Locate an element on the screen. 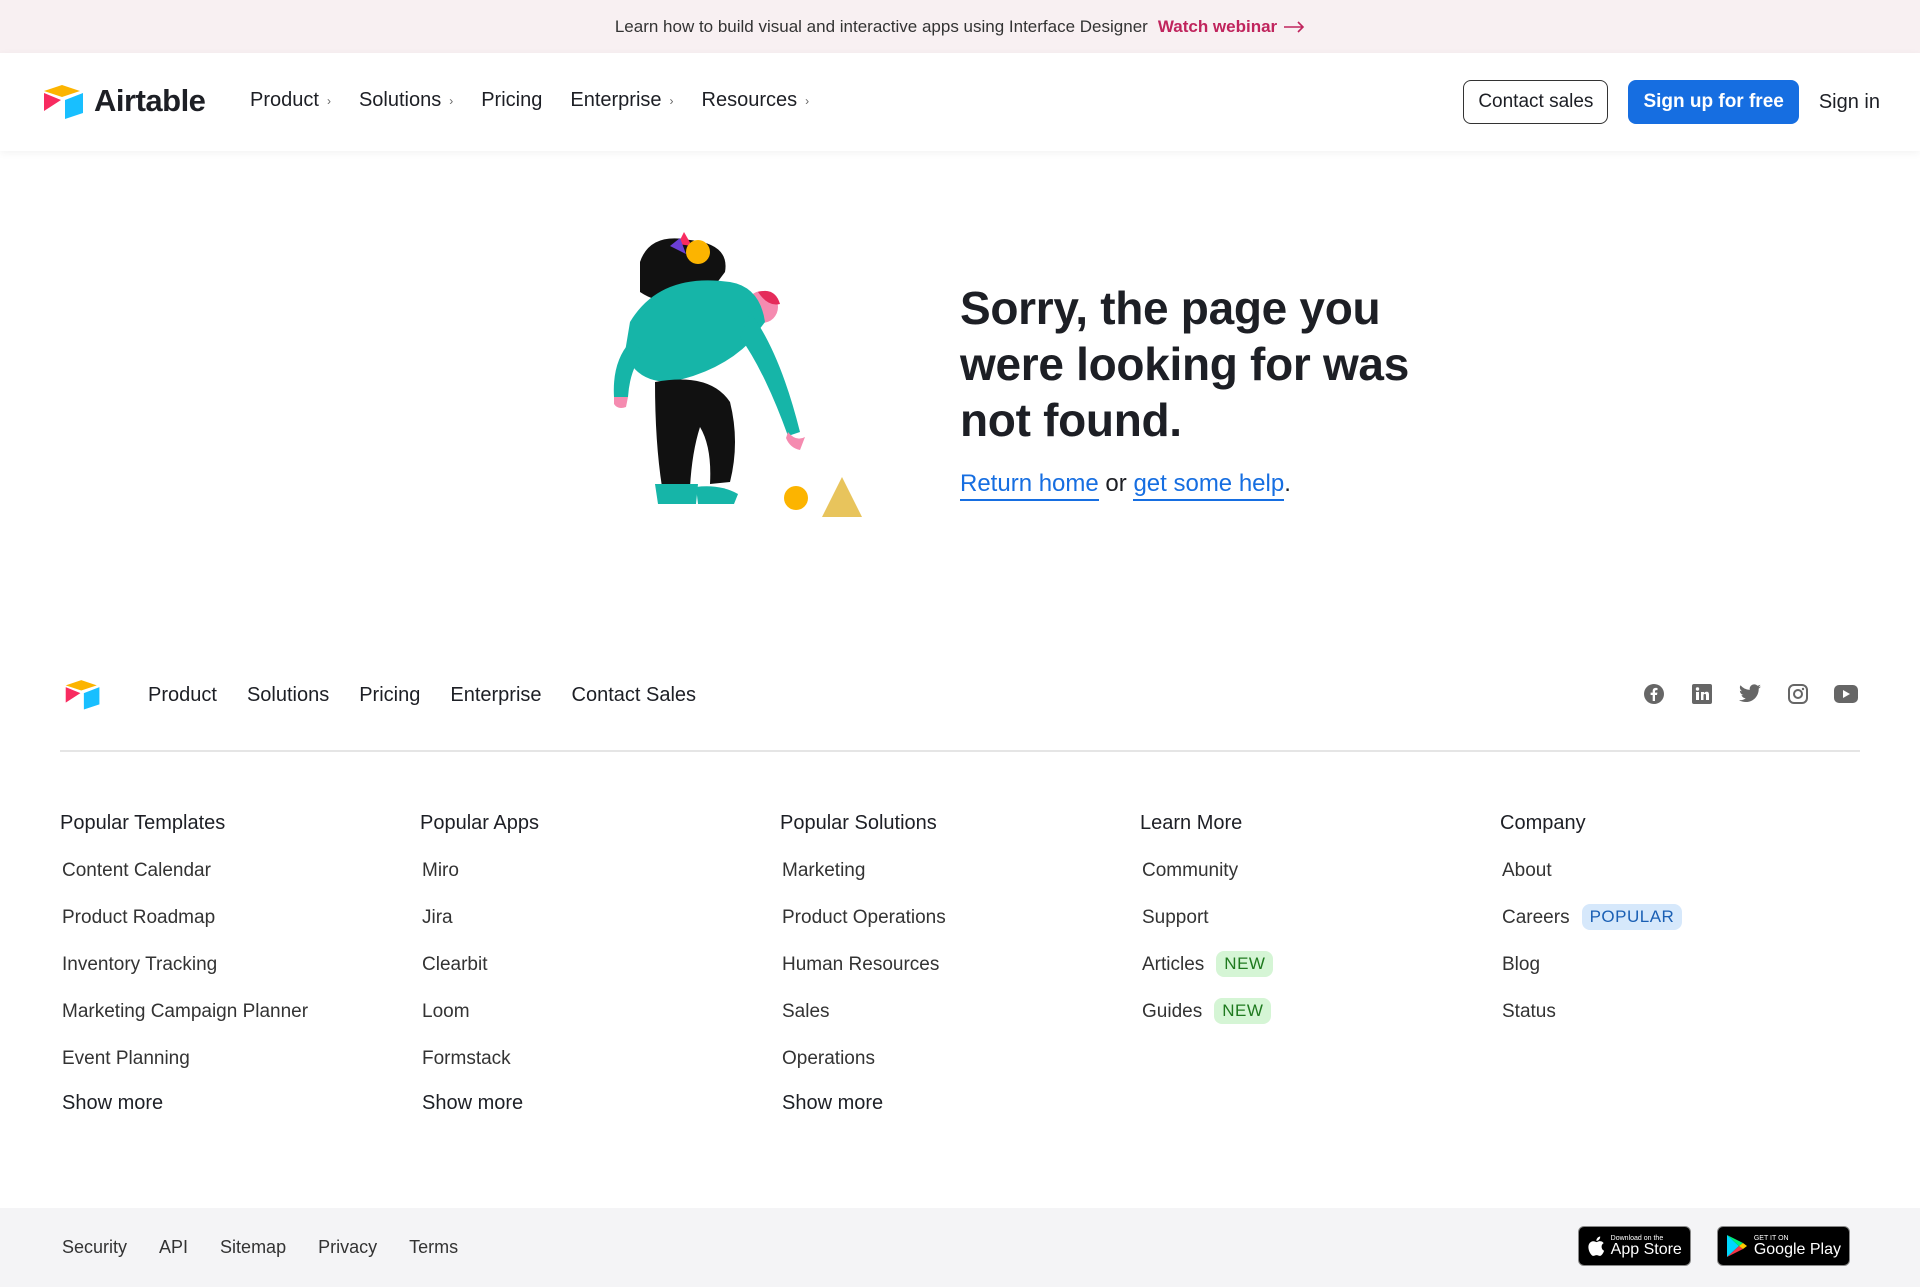  nav-label: Solutions is located at coordinates (400, 100).